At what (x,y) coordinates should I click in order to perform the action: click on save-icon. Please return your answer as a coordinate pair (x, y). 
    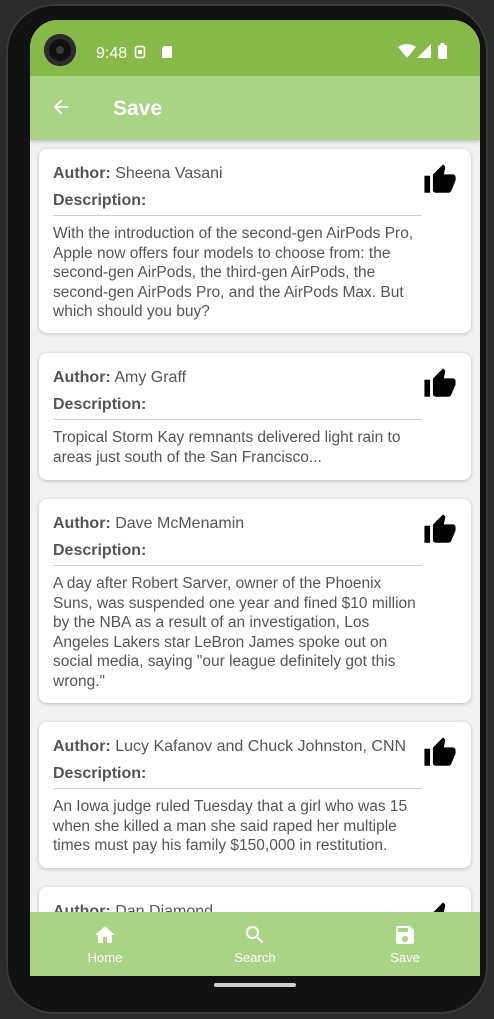
    Looking at the image, I should click on (405, 935).